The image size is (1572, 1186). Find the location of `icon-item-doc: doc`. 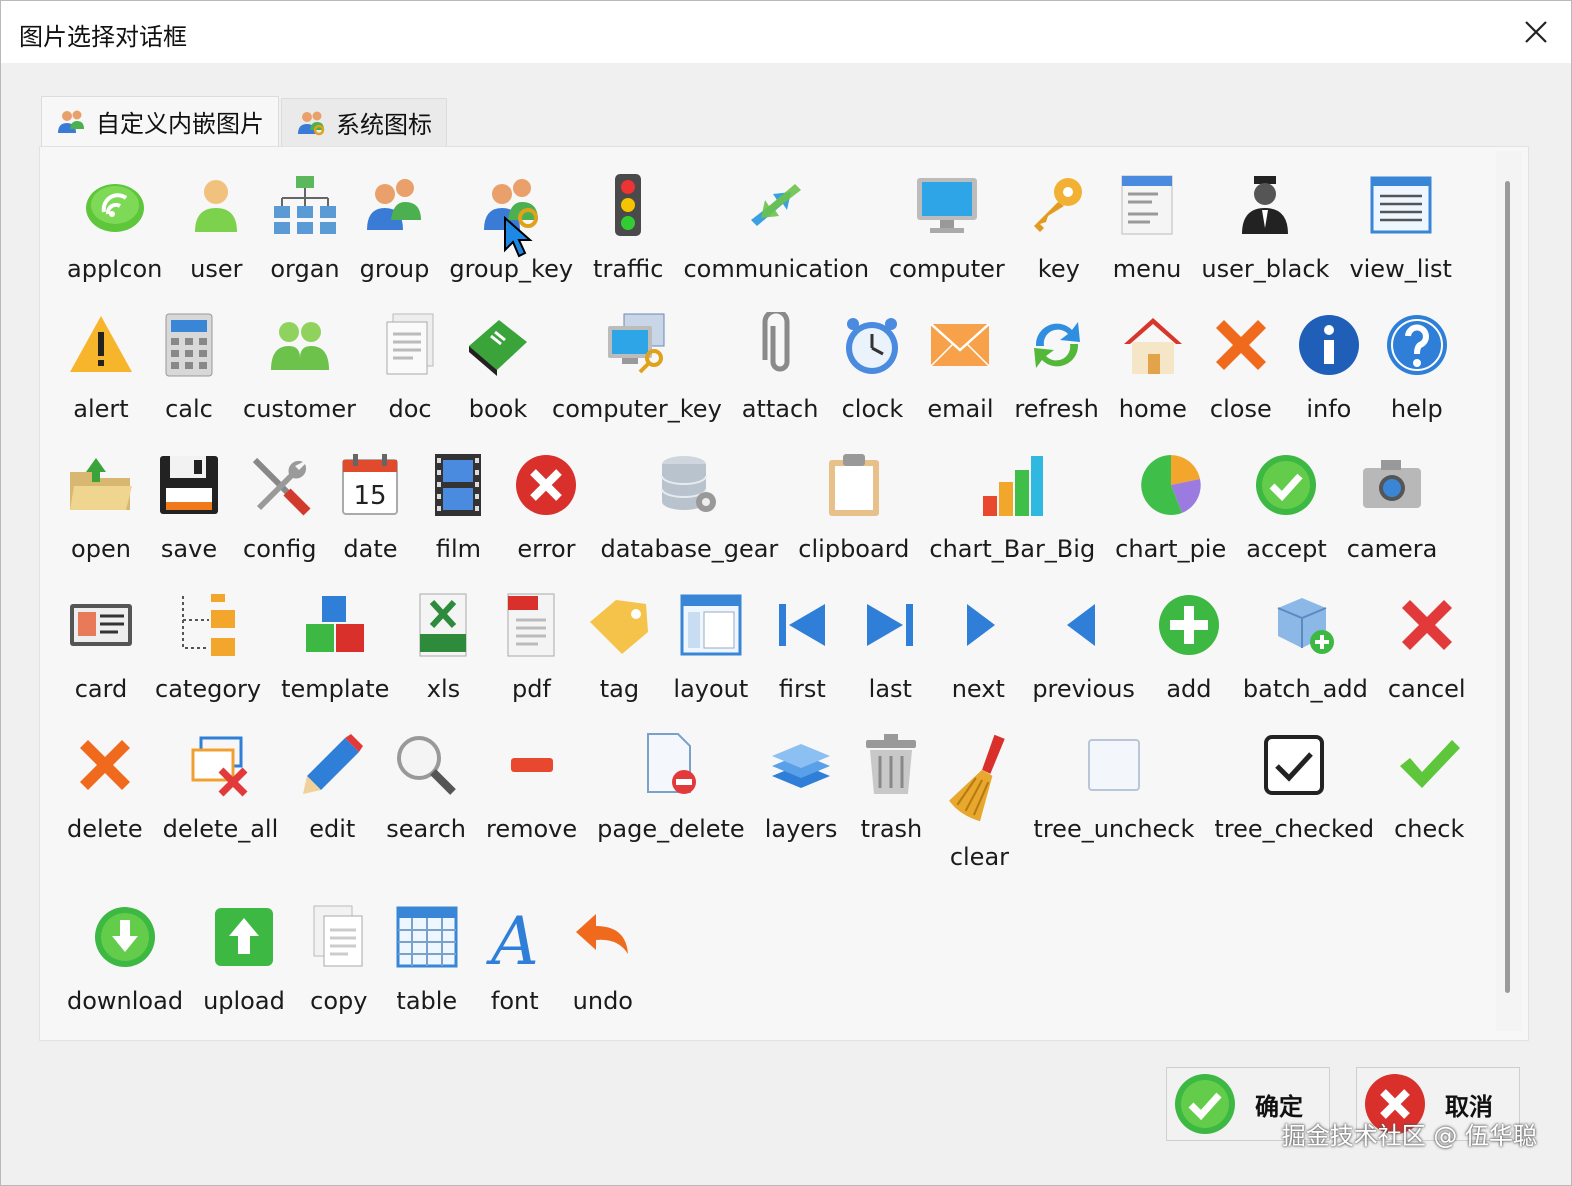

icon-item-doc: doc is located at coordinates (410, 367).